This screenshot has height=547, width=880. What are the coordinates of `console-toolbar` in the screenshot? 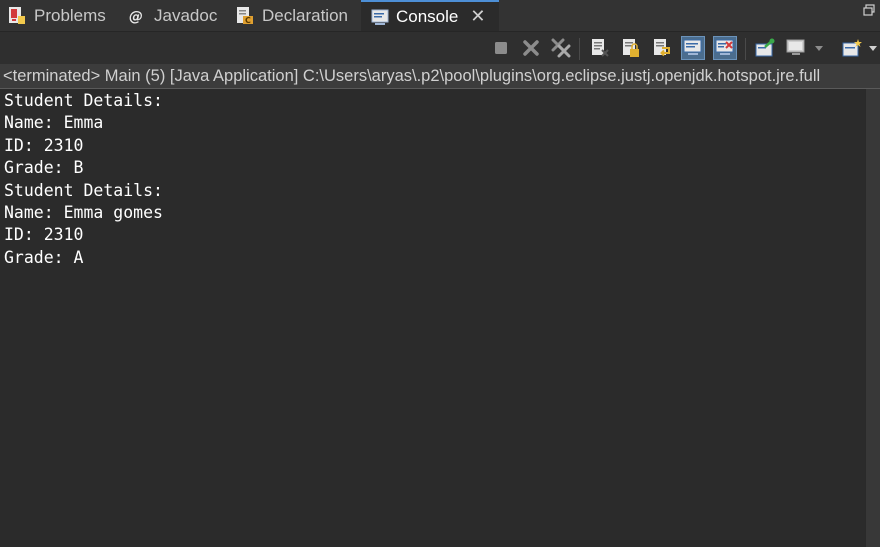 It's located at (440, 48).